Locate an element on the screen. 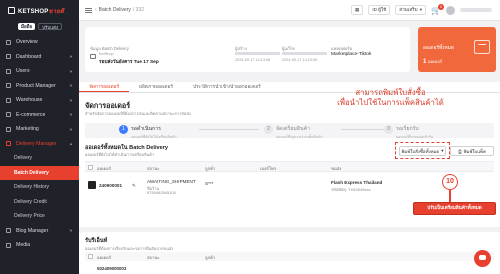  package-icon is located at coordinates (482, 47).